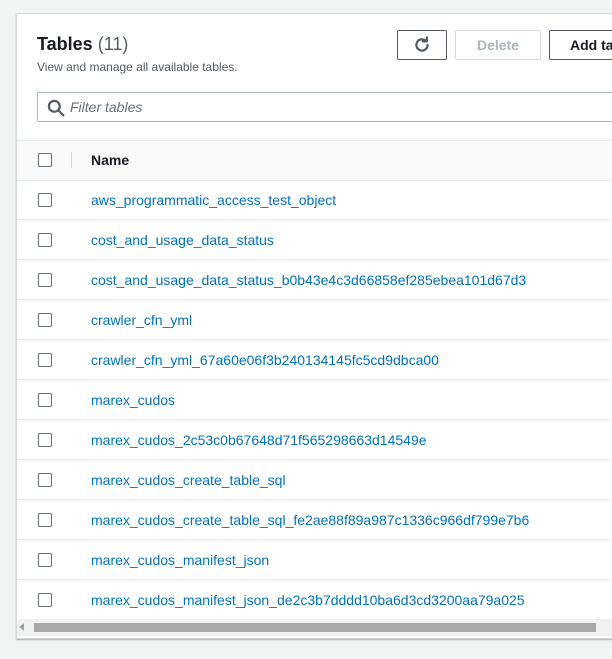 The width and height of the screenshot is (612, 659). Describe the element at coordinates (580, 45) in the screenshot. I see `add-tables-button: Add tables` at that location.